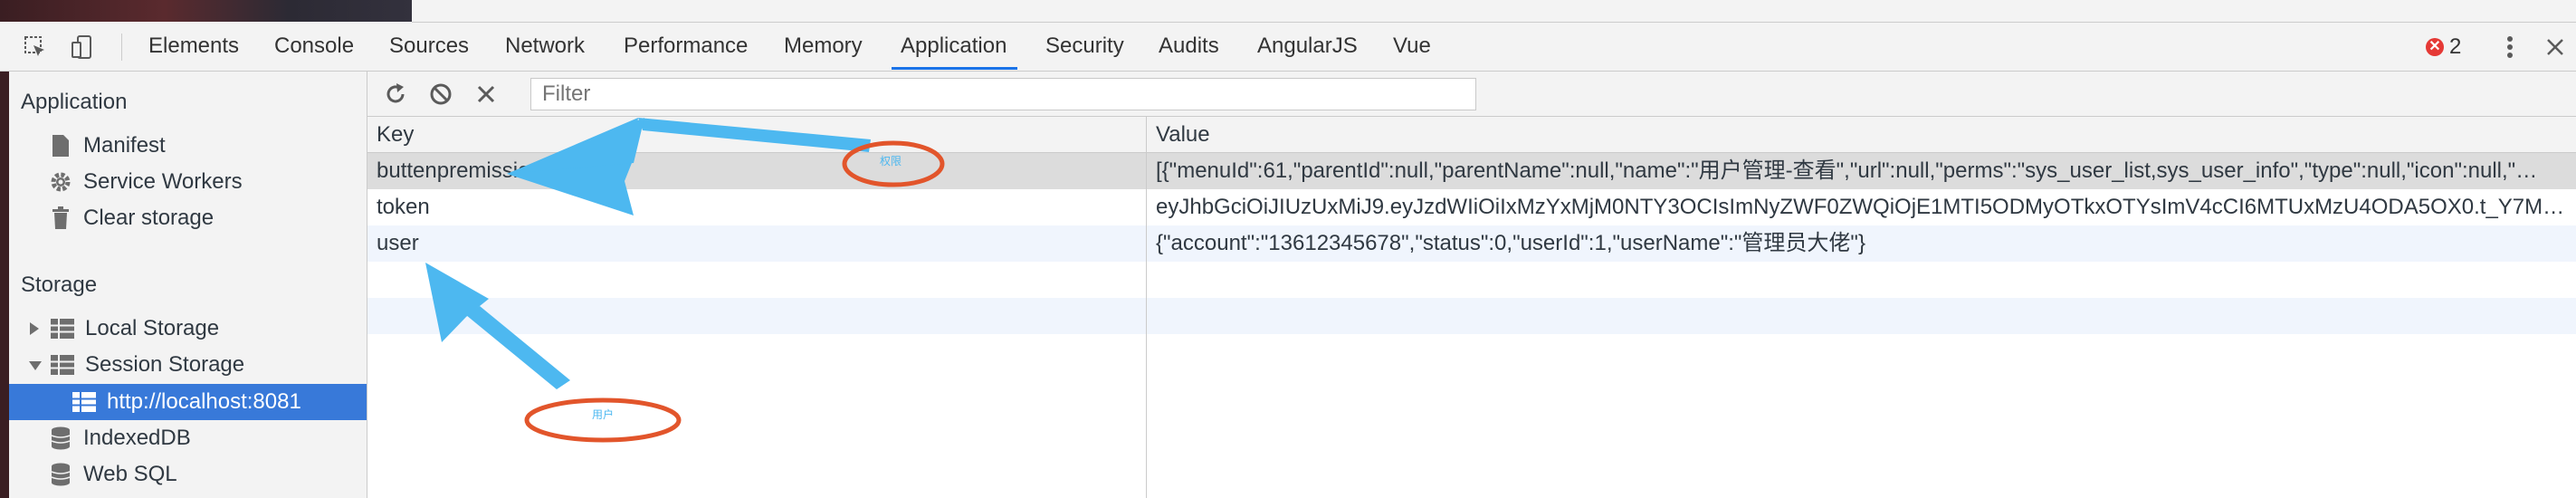 The width and height of the screenshot is (2576, 498). Describe the element at coordinates (756, 207) in the screenshot. I see `key-cell: token` at that location.